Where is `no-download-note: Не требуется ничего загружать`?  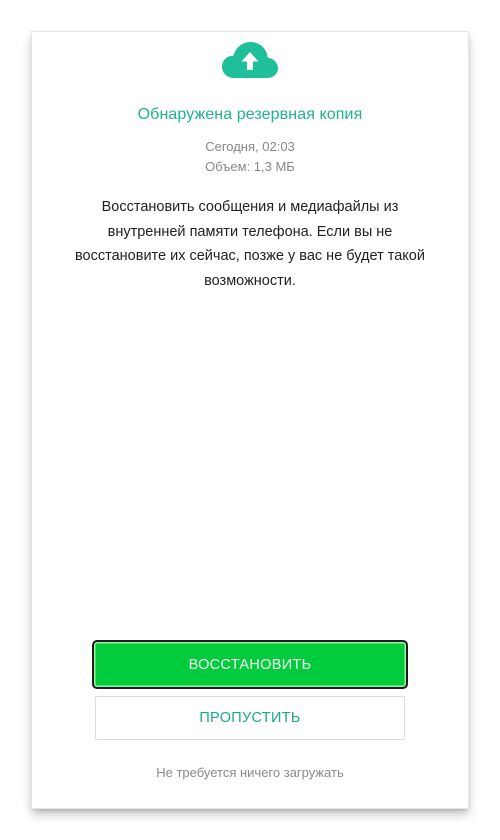
no-download-note: Не требуется ничего загружать is located at coordinates (250, 772).